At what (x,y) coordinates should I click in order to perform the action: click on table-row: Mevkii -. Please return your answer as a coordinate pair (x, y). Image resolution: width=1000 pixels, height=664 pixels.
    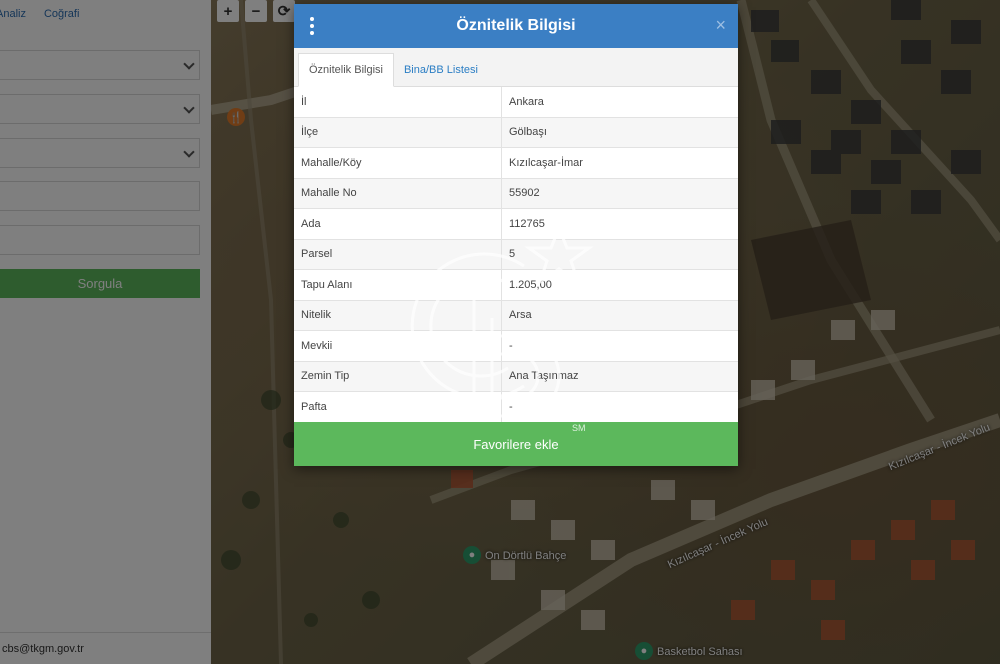
    Looking at the image, I should click on (516, 346).